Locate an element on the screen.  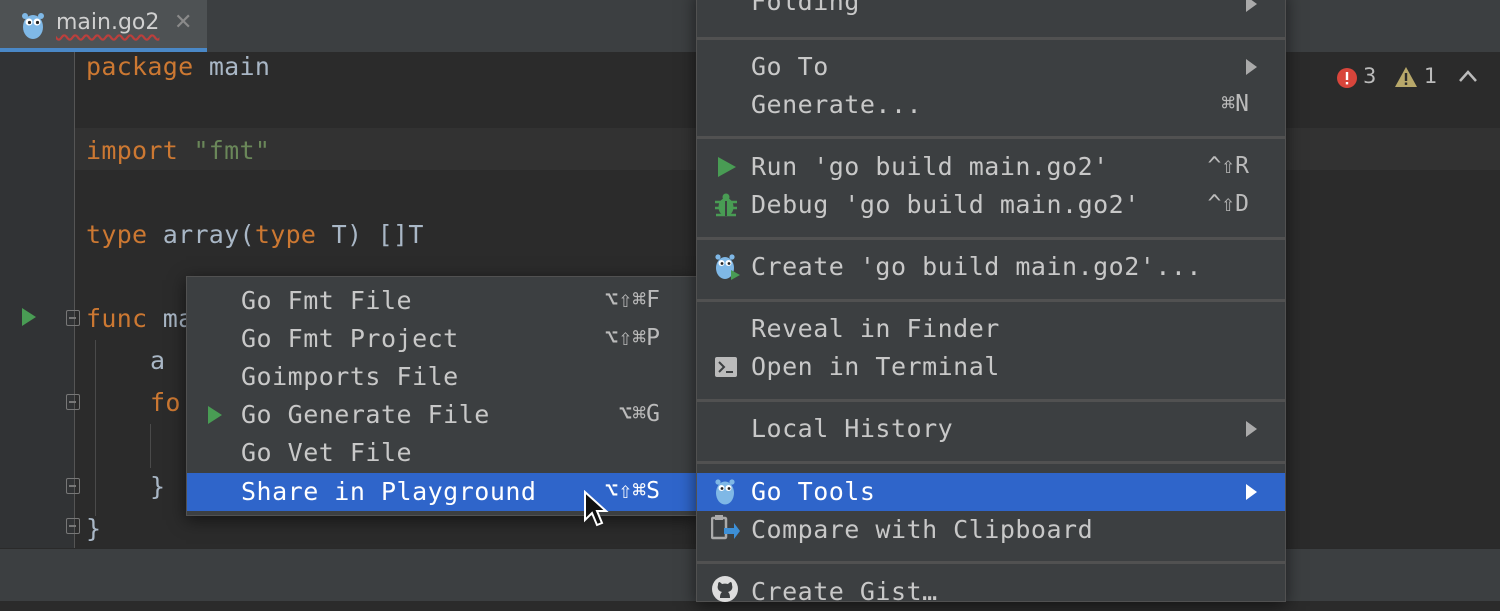
code-line-for: fo is located at coordinates (165, 402).